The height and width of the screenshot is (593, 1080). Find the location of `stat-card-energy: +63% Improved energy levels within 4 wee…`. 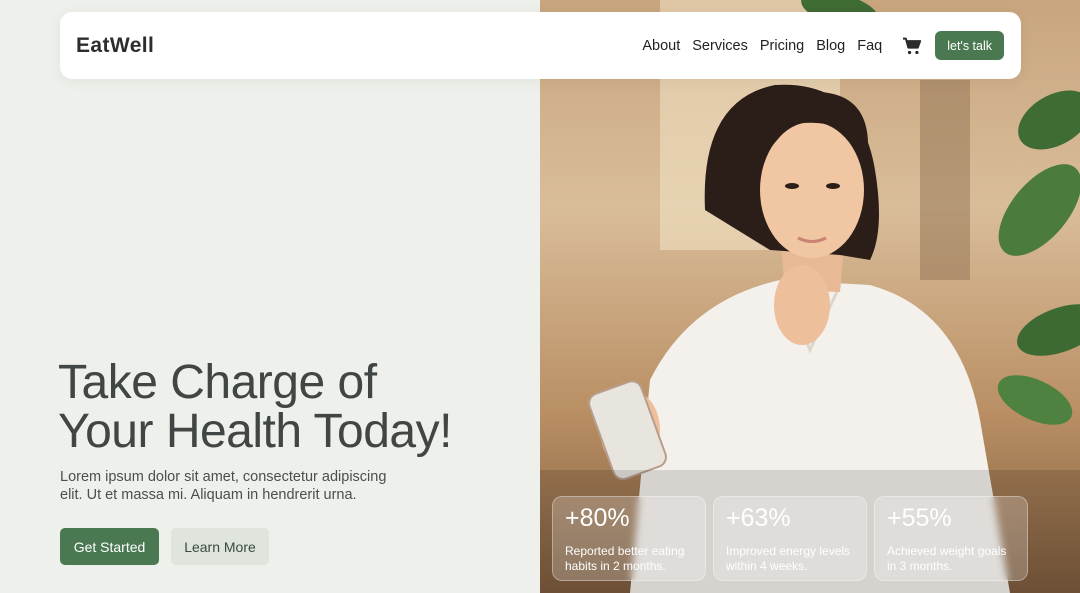

stat-card-energy: +63% Improved energy levels within 4 wee… is located at coordinates (790, 538).